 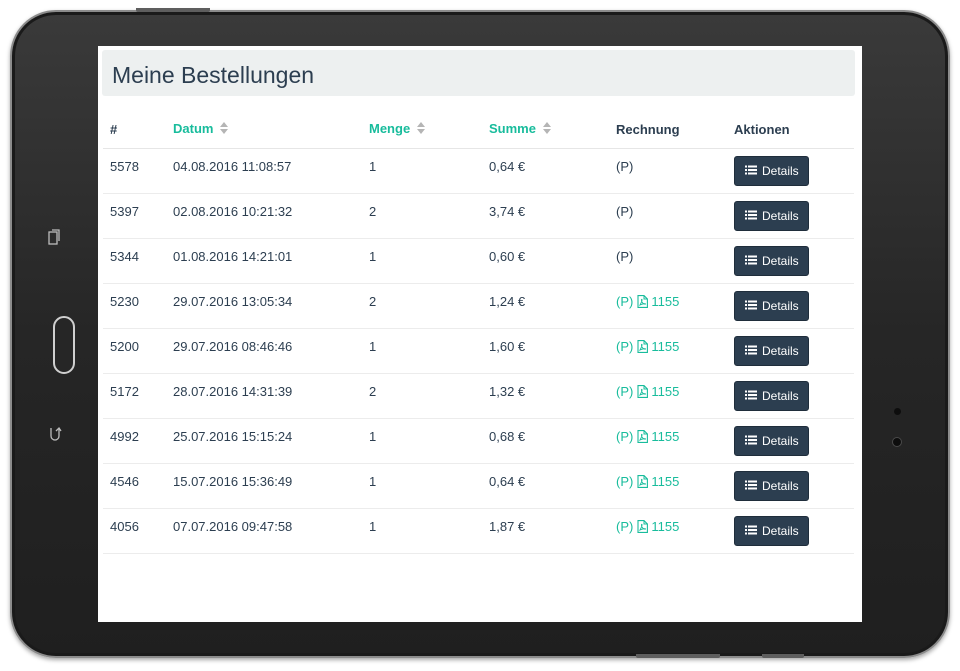 I want to click on order-sum-cell: 1,87 €, so click(x=545, y=531).